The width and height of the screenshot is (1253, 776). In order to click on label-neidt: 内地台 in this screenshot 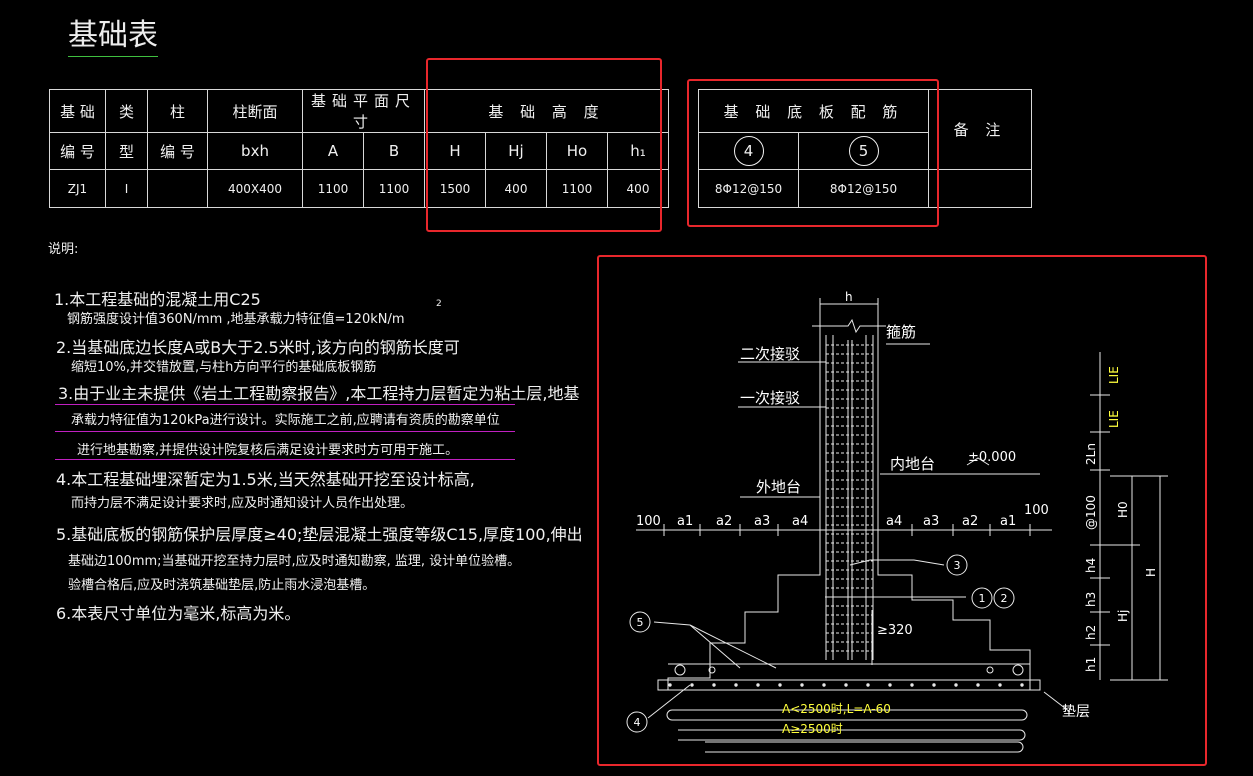, I will do `click(912, 464)`.